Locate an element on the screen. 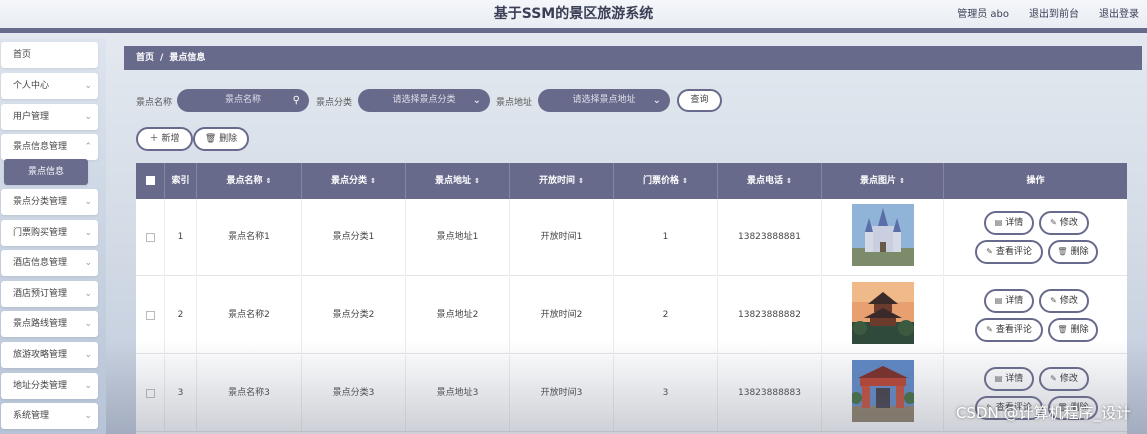 This screenshot has height=434, width=1147. batch-delete-button: 🗑 删除 is located at coordinates (221, 139).